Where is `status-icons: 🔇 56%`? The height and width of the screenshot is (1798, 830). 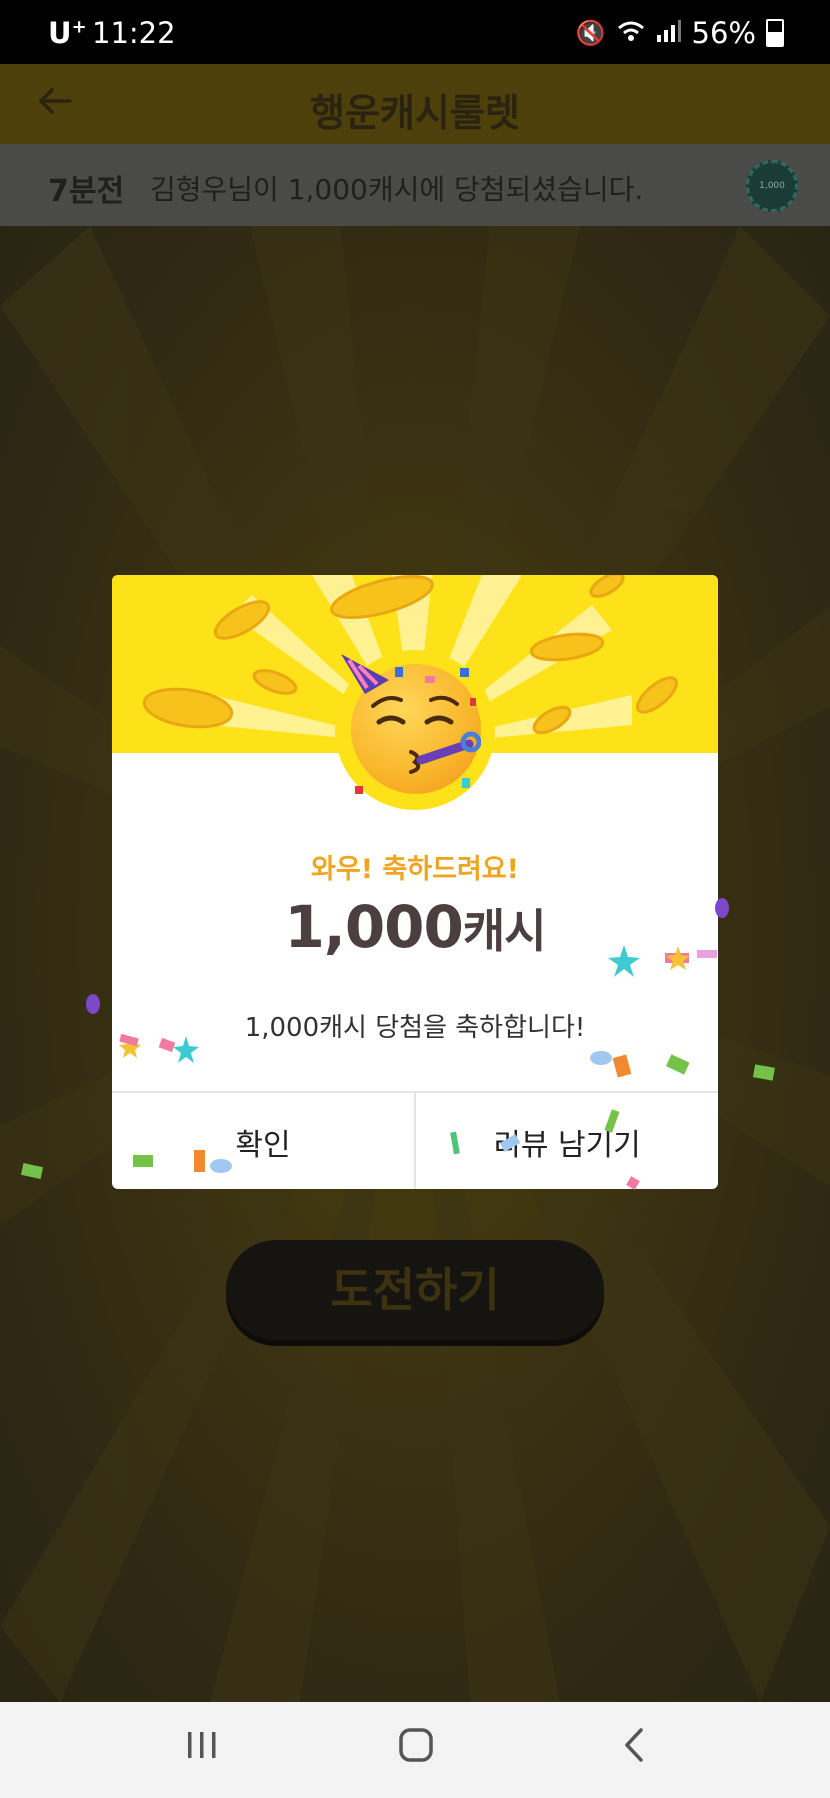
status-icons: 🔇 56% is located at coordinates (680, 33).